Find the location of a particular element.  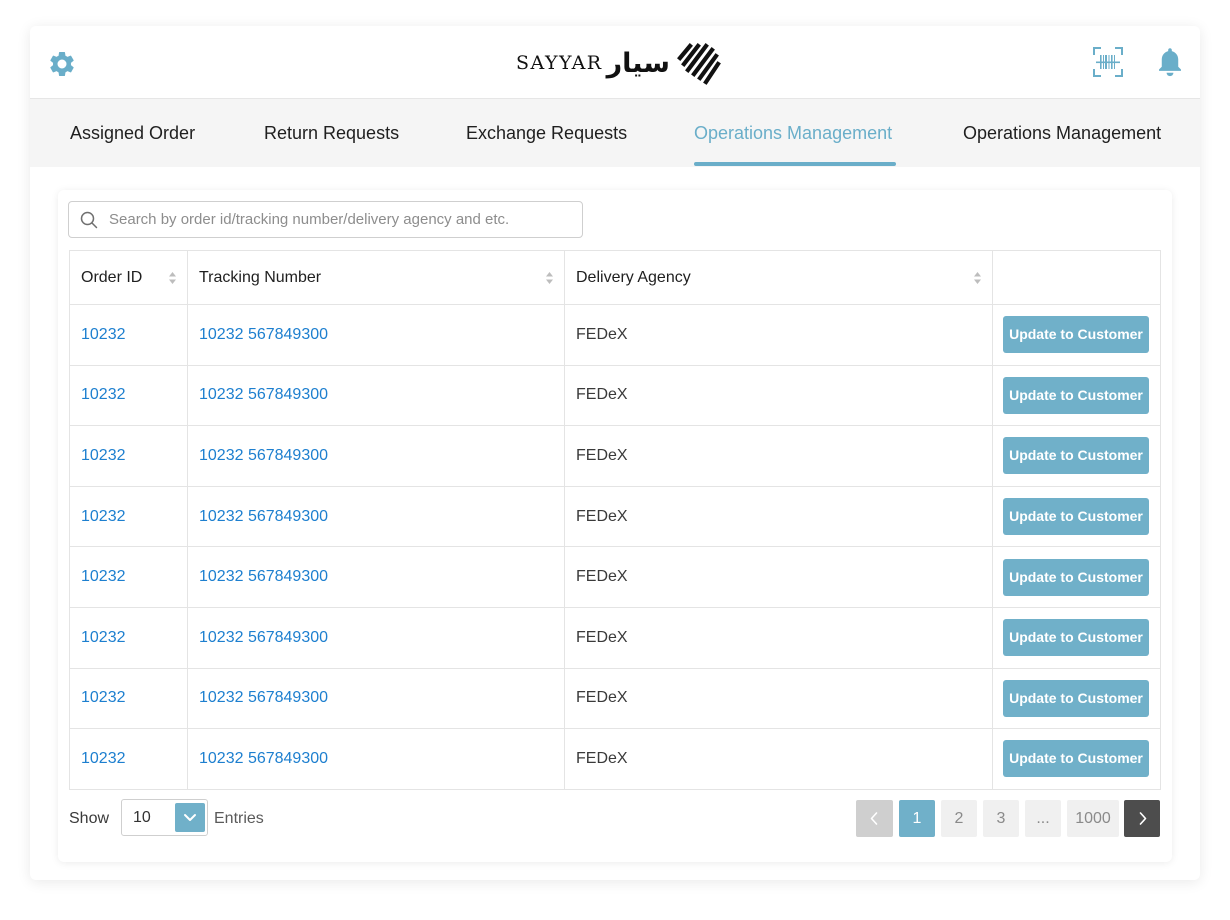

pagination-prev-button is located at coordinates (874, 818).